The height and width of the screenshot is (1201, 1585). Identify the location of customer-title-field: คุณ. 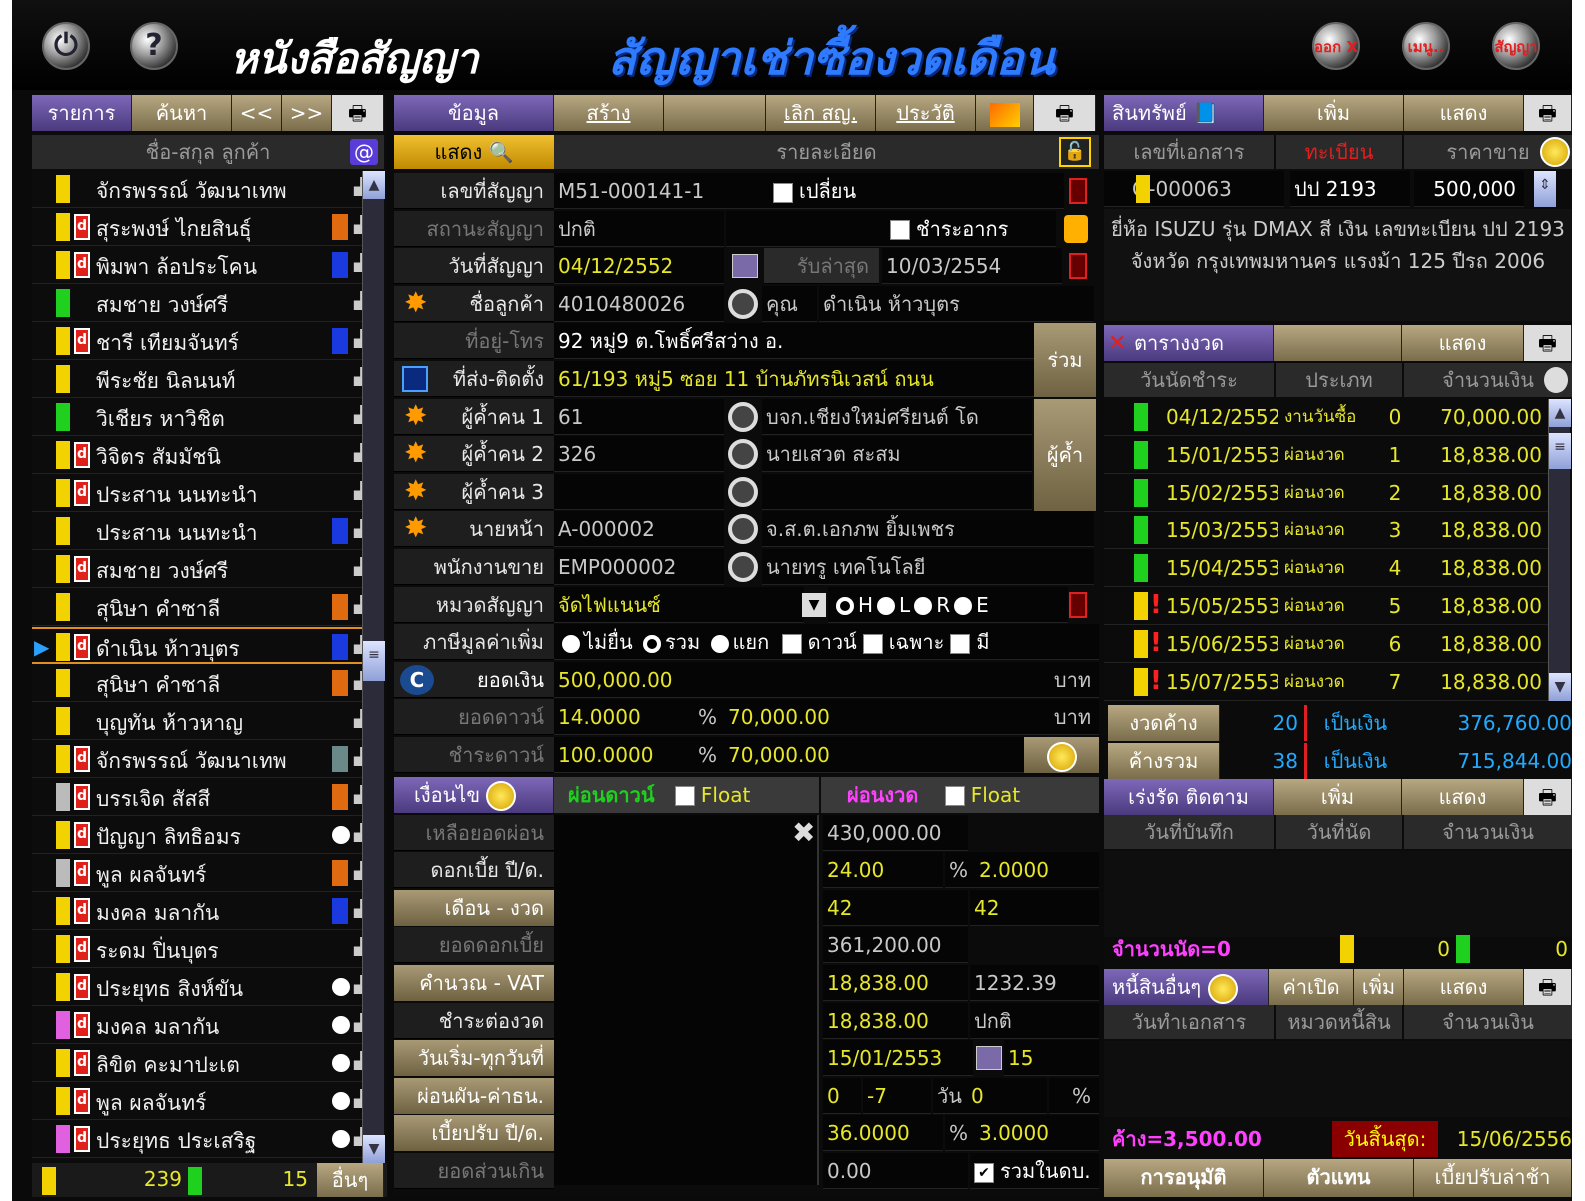
(789, 303).